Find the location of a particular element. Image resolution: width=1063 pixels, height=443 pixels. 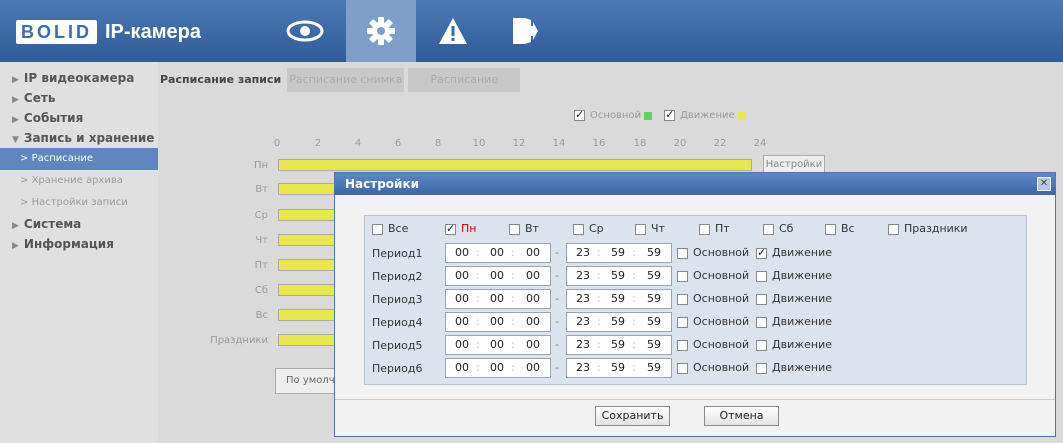

close-icon: ✕ is located at coordinates (1044, 184).